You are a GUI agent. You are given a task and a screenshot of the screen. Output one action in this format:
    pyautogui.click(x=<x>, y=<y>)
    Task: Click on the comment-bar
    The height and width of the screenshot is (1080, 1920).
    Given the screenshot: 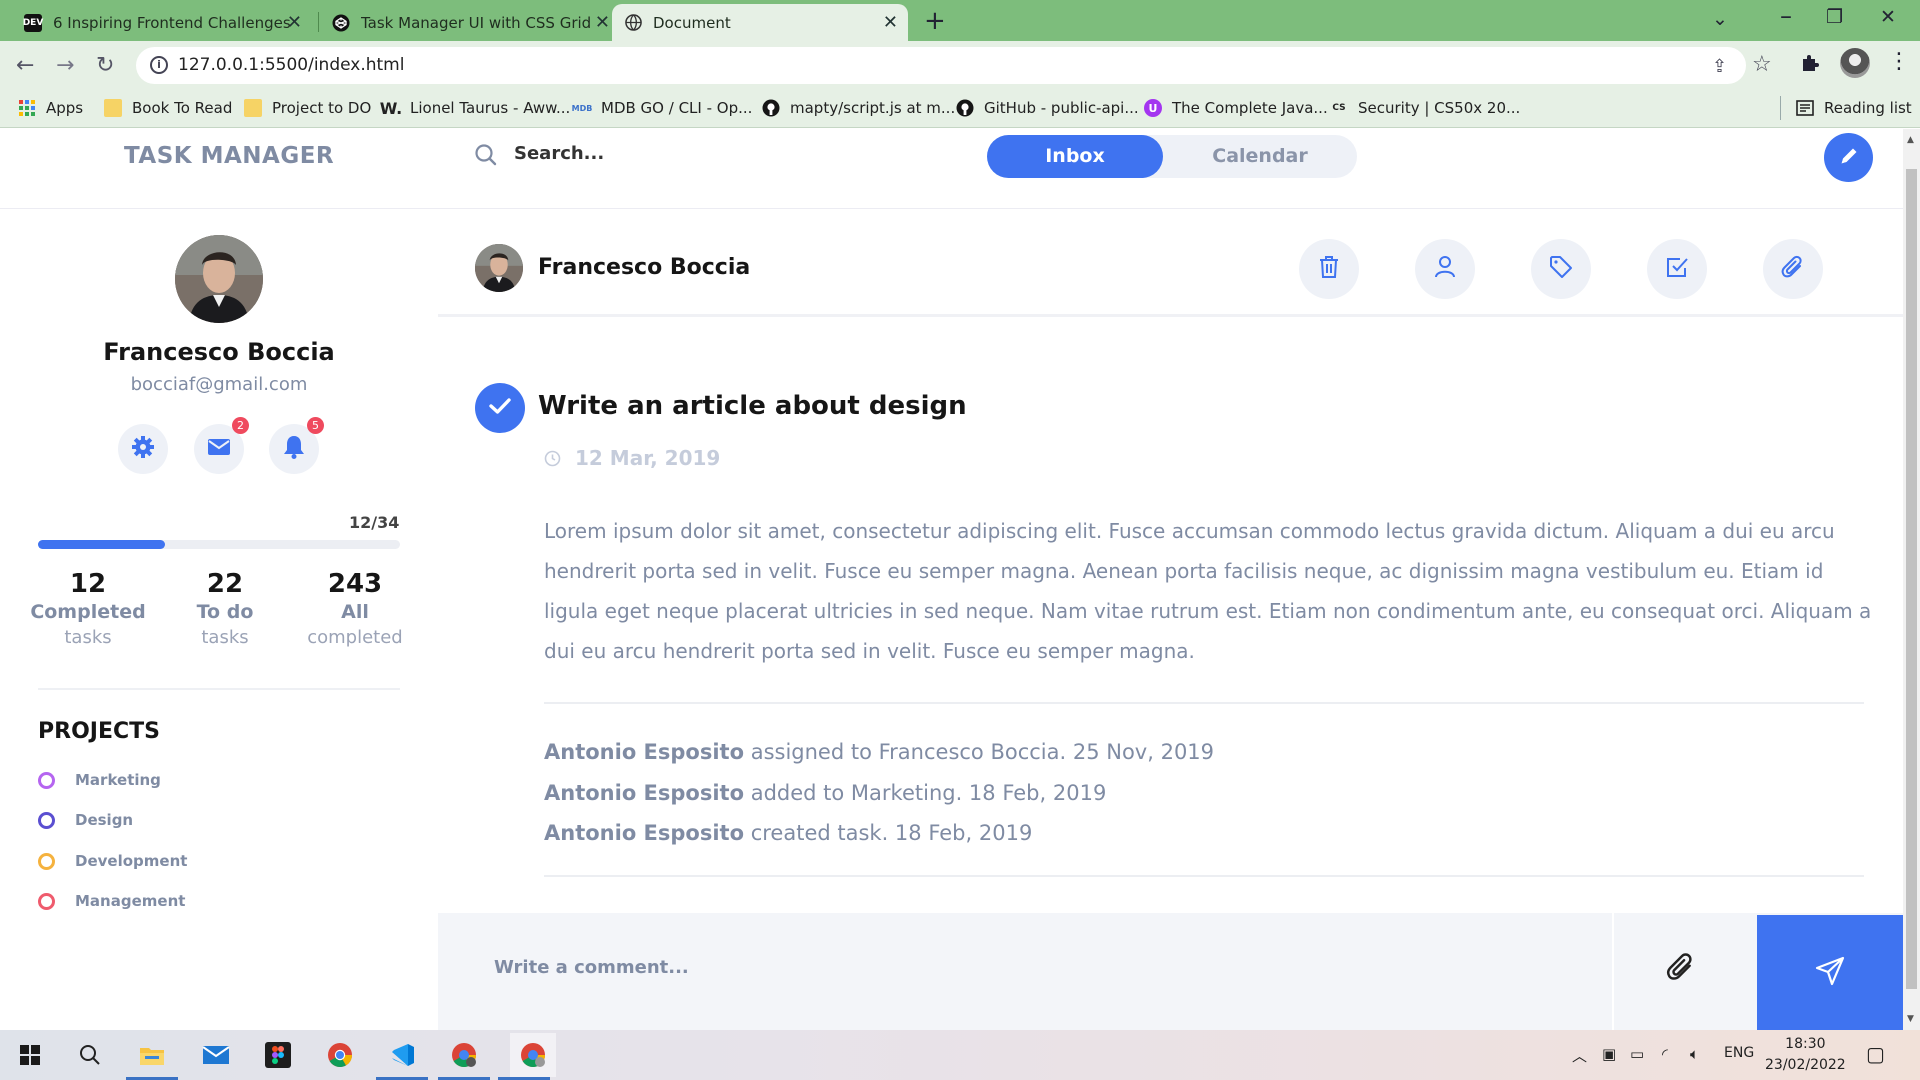 What is the action you would take?
    pyautogui.click(x=1170, y=971)
    